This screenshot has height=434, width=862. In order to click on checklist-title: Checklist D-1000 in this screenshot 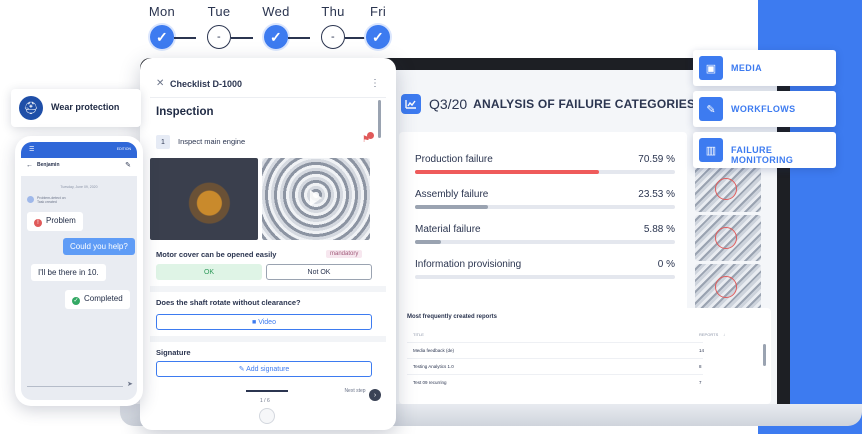, I will do `click(206, 84)`.